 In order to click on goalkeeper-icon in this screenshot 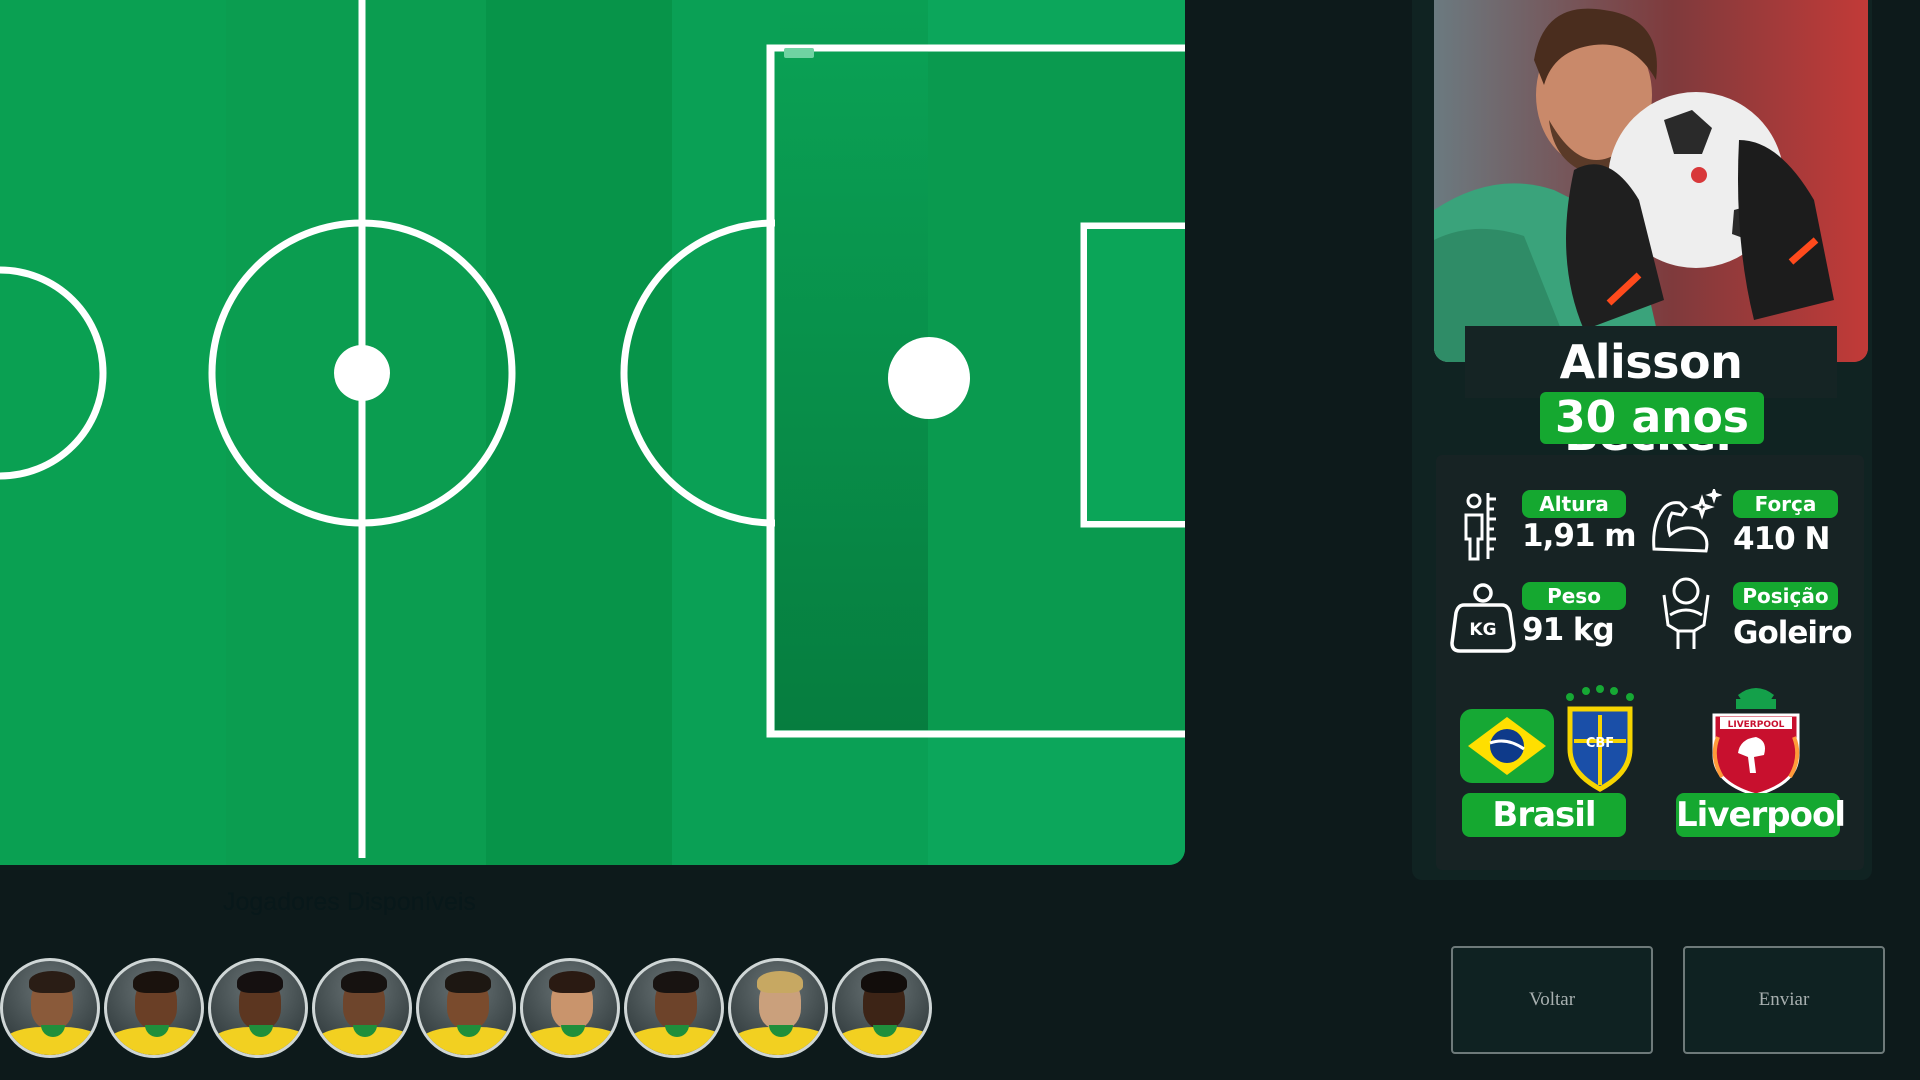, I will do `click(1686, 613)`.